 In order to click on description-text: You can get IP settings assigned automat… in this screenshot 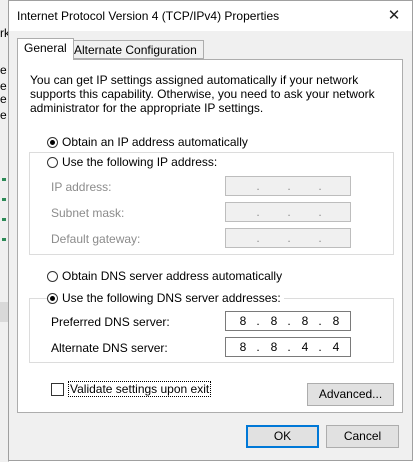, I will do `click(202, 94)`.